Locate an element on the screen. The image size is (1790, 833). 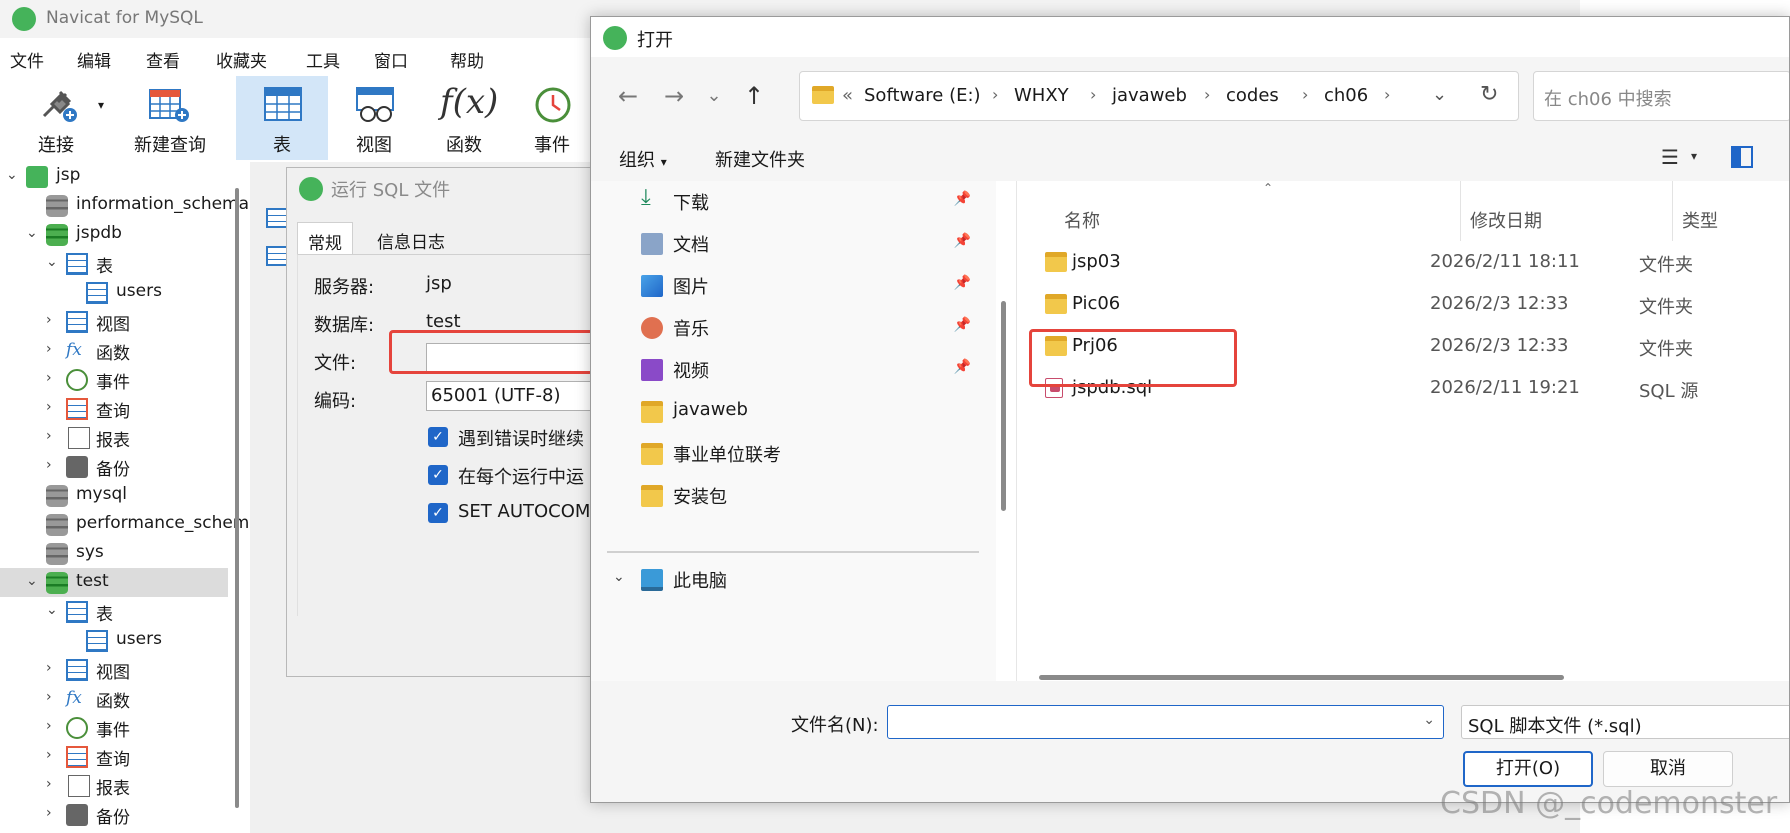
file-type-filter-select: SQL 脚本文件 (*.sql) is located at coordinates (1625, 722).